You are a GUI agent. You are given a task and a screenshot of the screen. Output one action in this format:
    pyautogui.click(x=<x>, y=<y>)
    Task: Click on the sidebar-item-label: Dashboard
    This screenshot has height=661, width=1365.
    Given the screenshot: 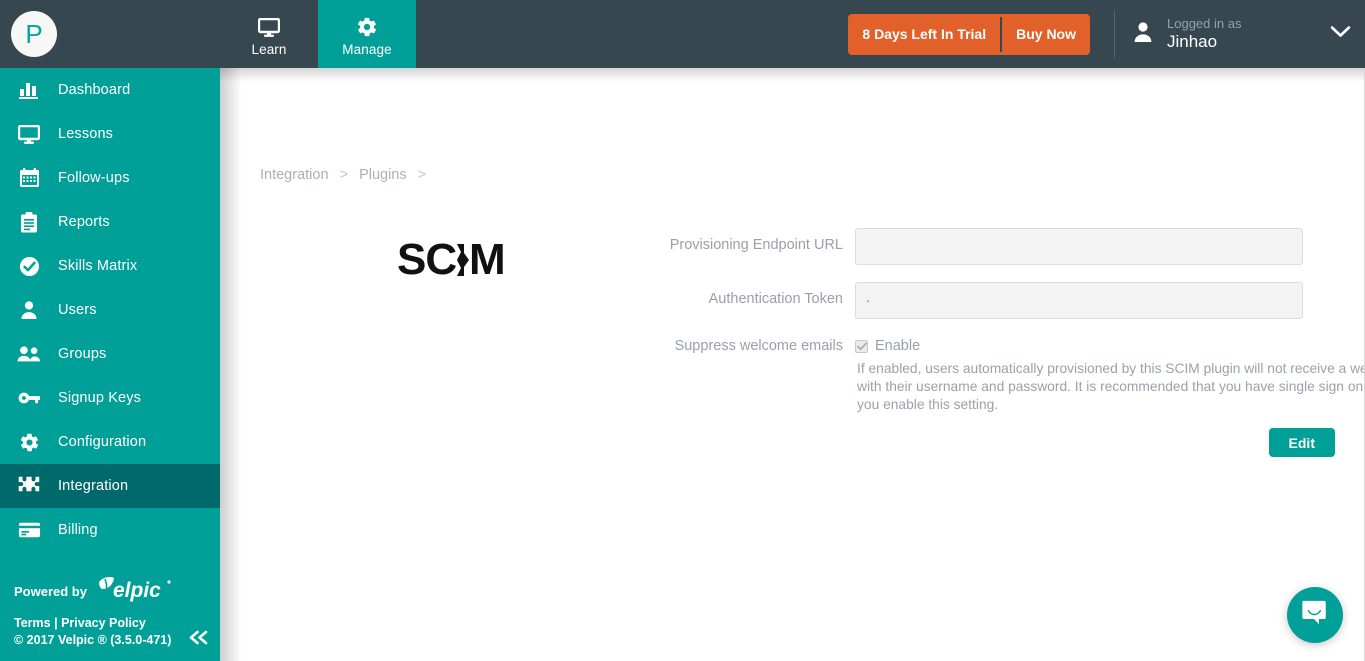 What is the action you would take?
    pyautogui.click(x=94, y=90)
    